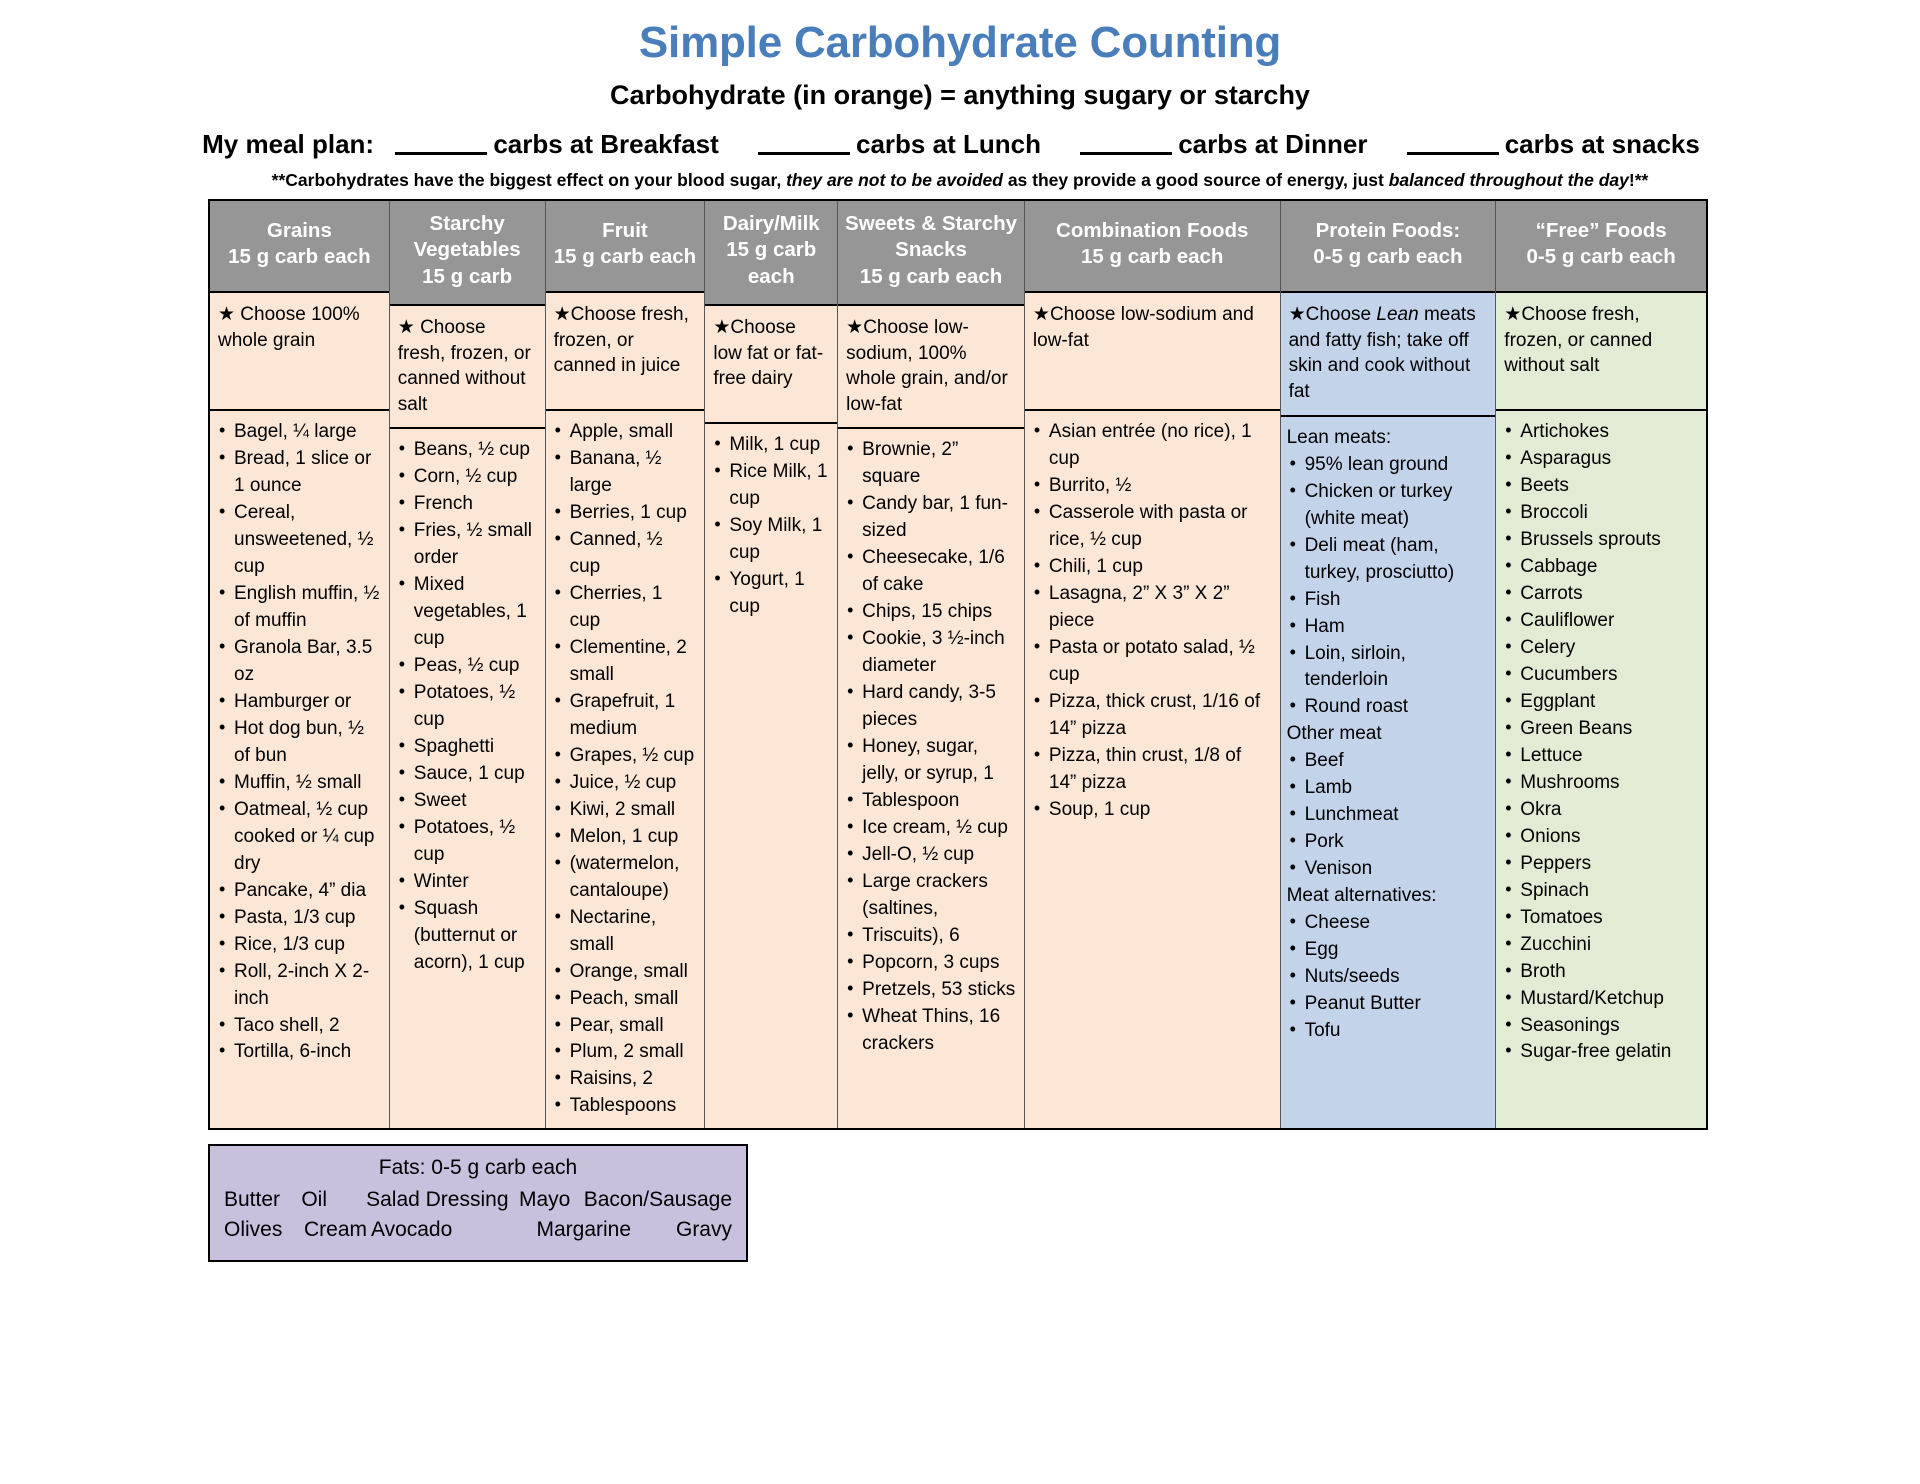  I want to click on list-item: Triscuits), 6, so click(930, 936).